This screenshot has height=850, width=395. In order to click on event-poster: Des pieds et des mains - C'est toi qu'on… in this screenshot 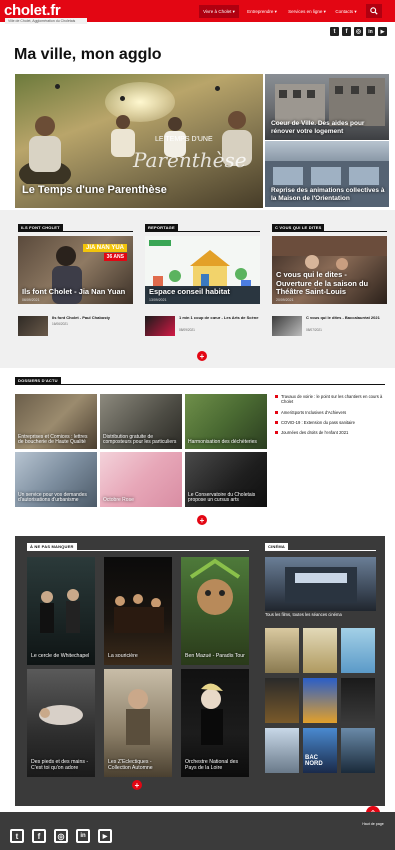, I will do `click(61, 723)`.